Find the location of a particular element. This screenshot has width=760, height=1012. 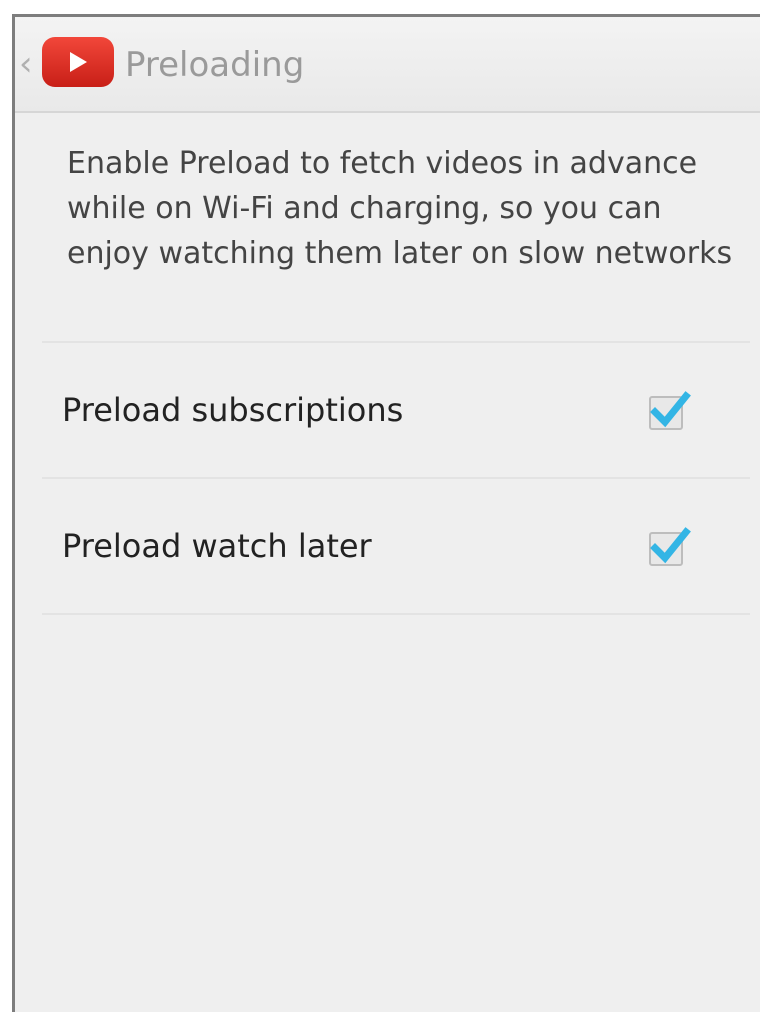

play-icon is located at coordinates (78, 62).